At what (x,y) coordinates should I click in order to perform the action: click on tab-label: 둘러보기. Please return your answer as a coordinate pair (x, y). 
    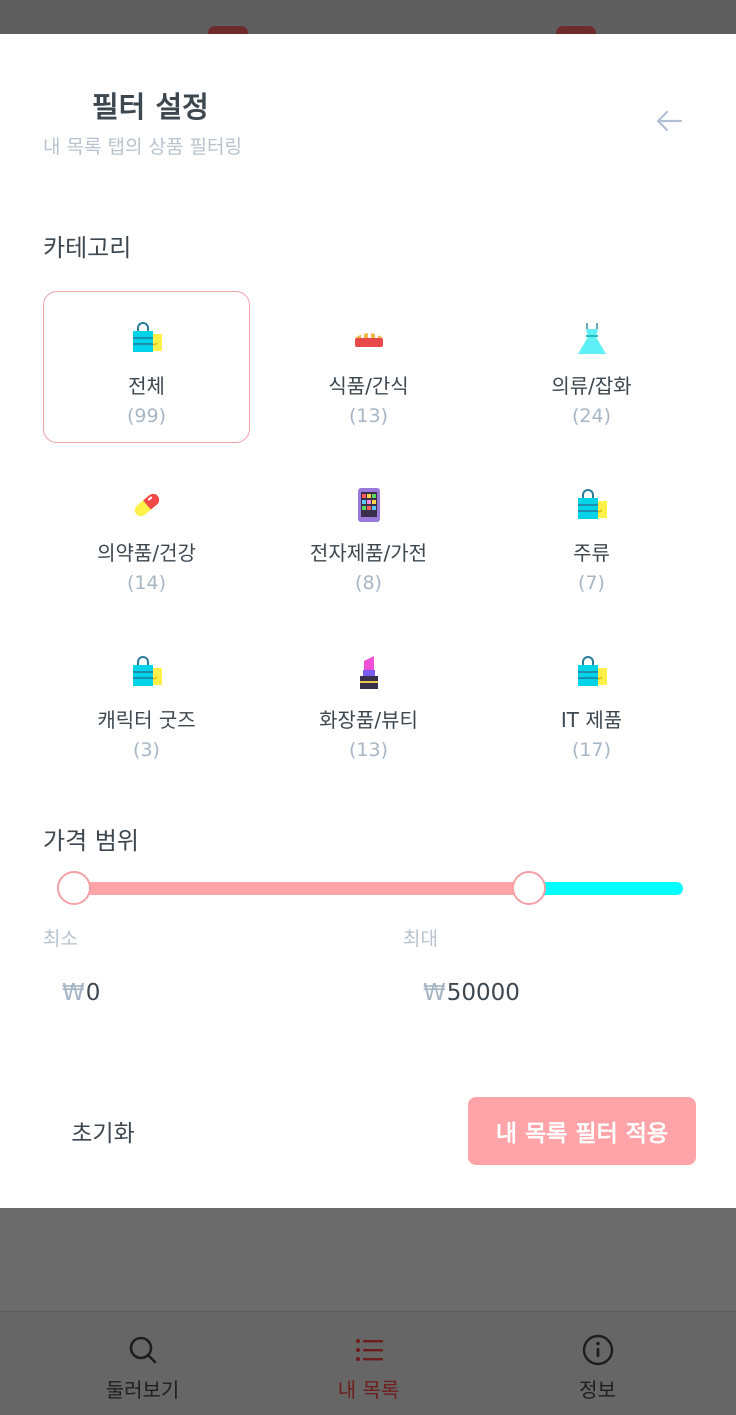
    Looking at the image, I should click on (142, 1390).